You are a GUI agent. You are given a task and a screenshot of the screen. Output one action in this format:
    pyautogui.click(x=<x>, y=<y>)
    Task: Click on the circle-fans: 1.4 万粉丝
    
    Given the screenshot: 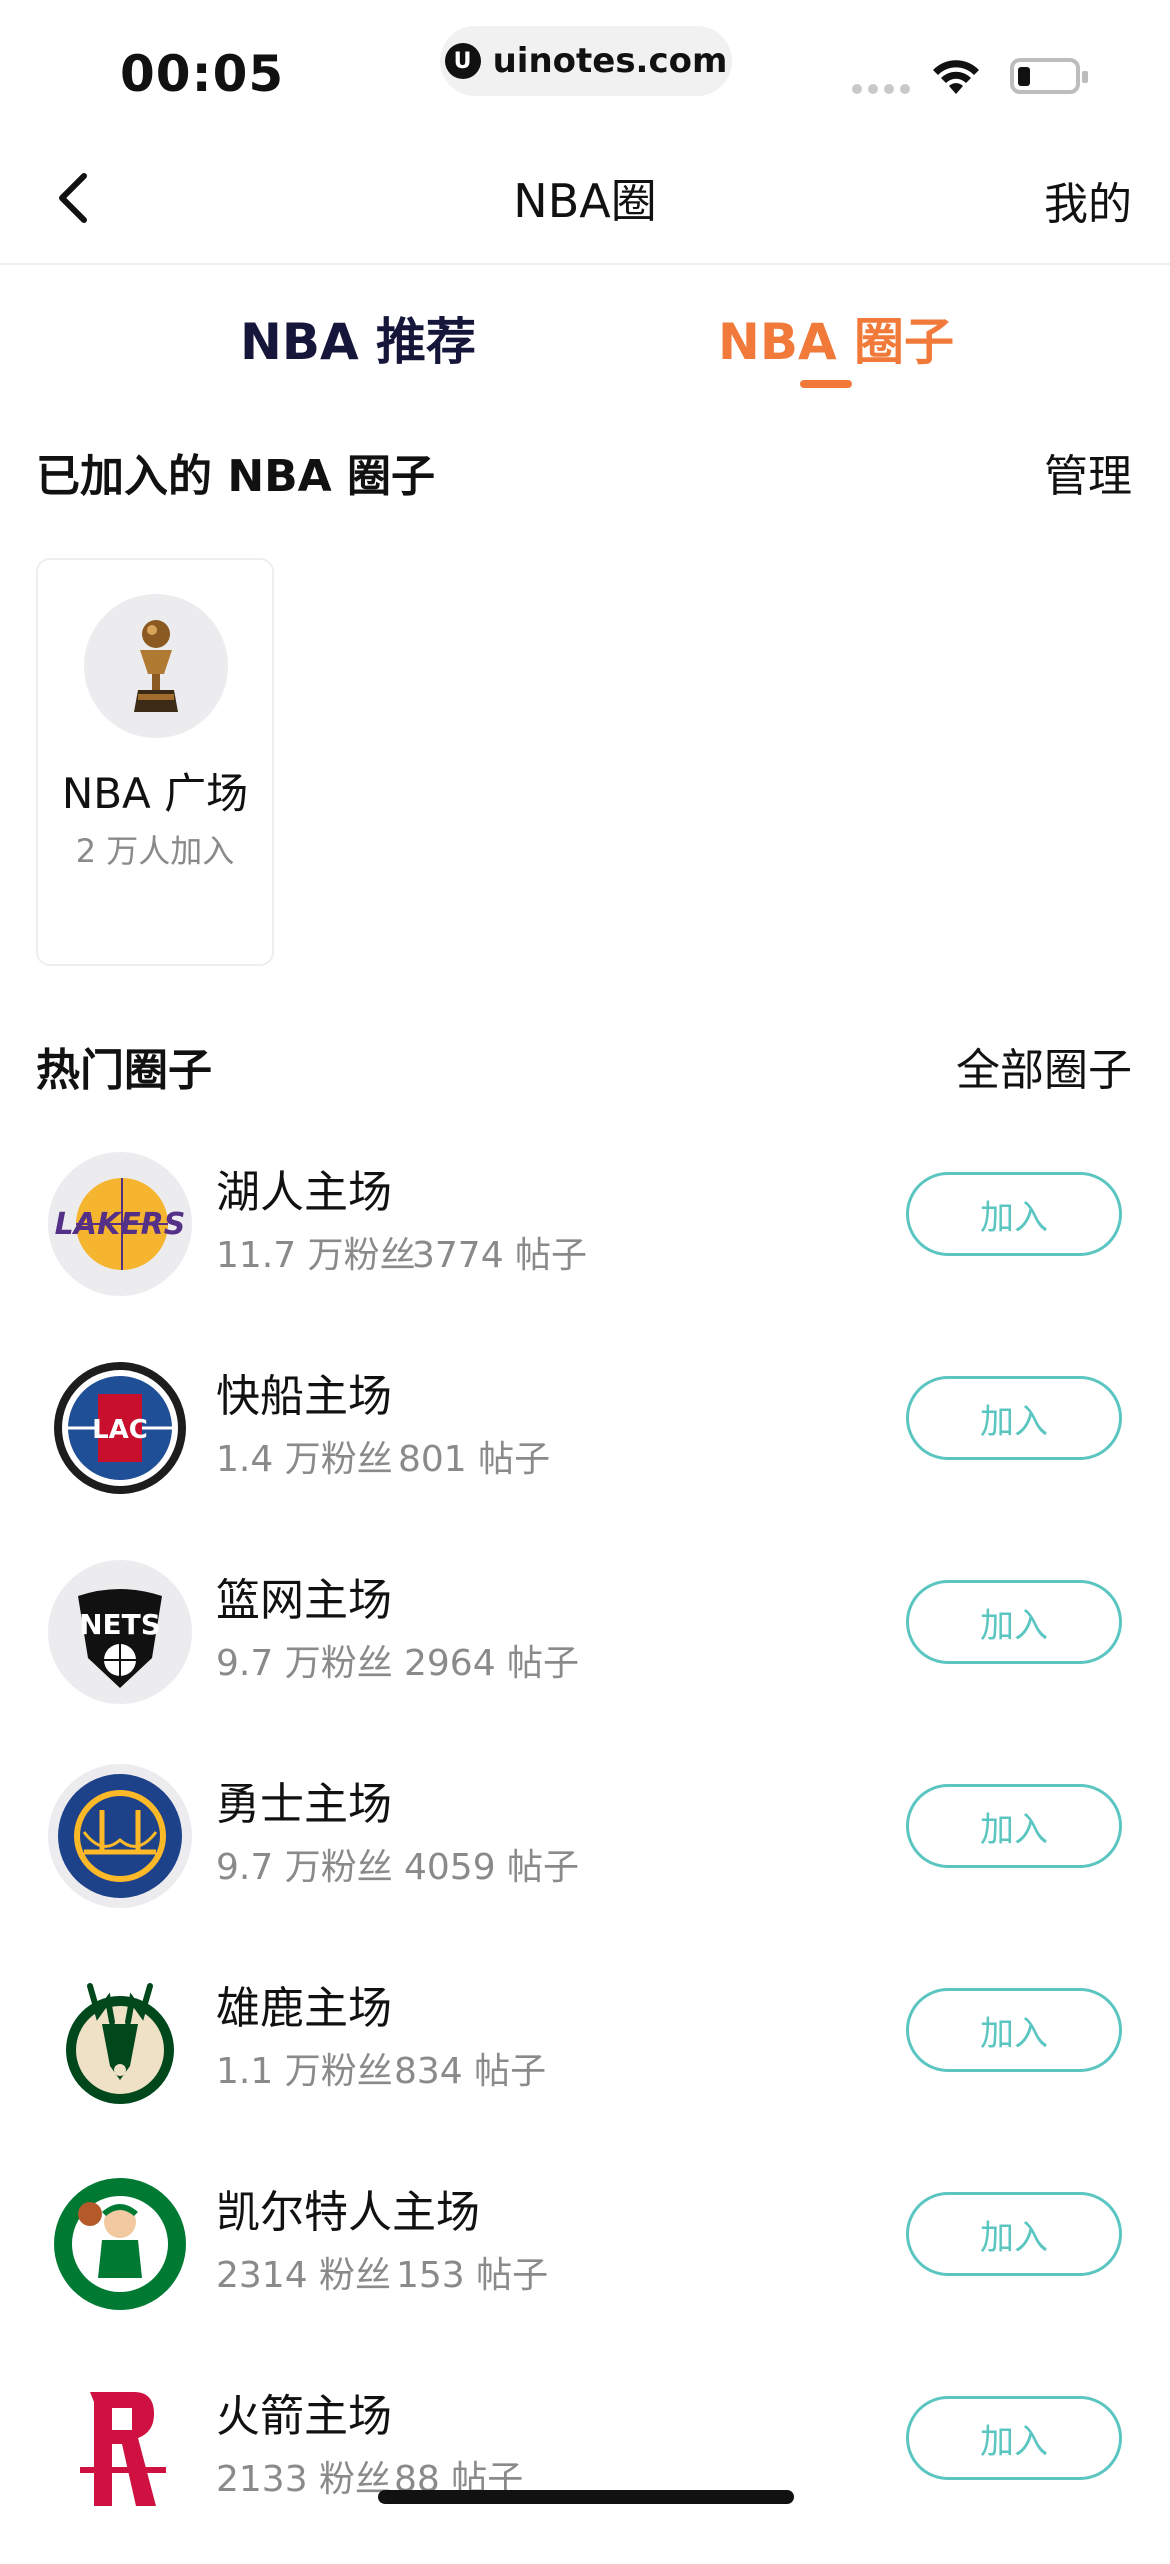 What is the action you would take?
    pyautogui.click(x=304, y=1459)
    